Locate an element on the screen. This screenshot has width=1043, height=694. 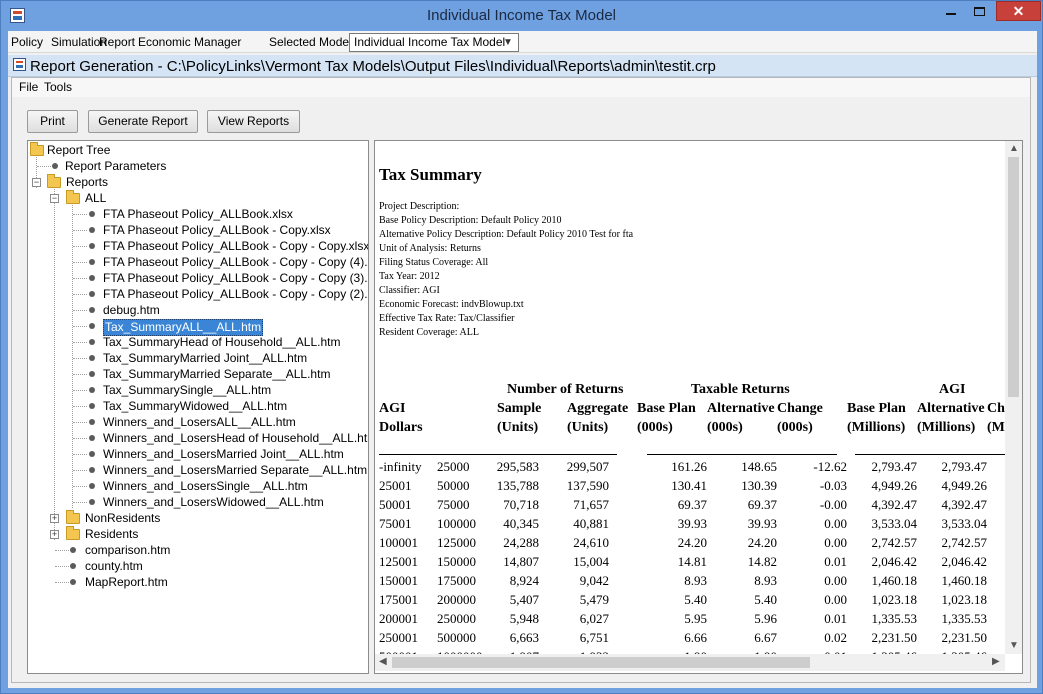
col-header-aggregate: Aggregate is located at coordinates (598, 408).